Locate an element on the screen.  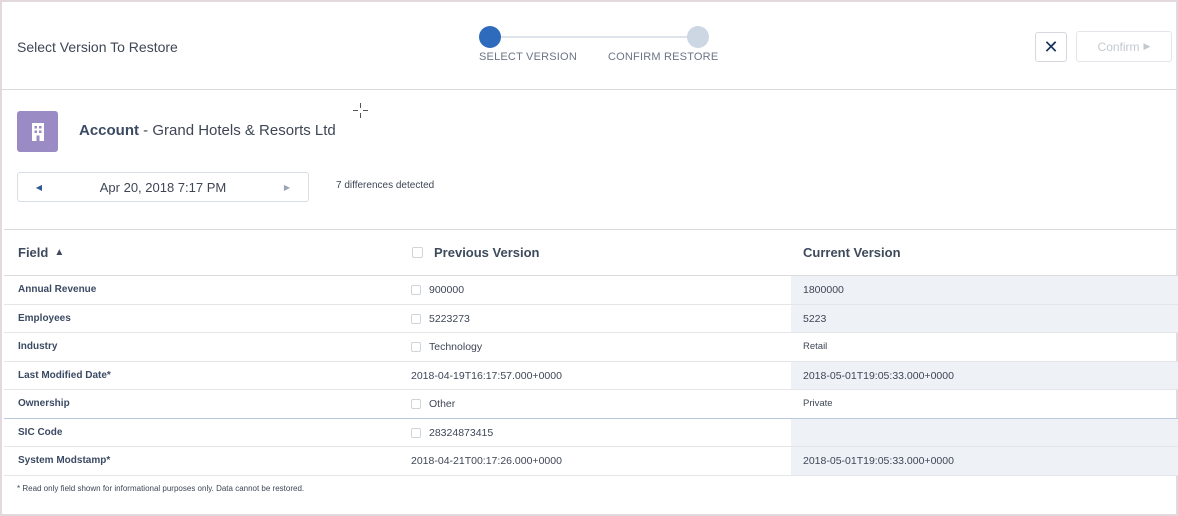
table-row: SIC Code 28324873415 is located at coordinates (591, 432).